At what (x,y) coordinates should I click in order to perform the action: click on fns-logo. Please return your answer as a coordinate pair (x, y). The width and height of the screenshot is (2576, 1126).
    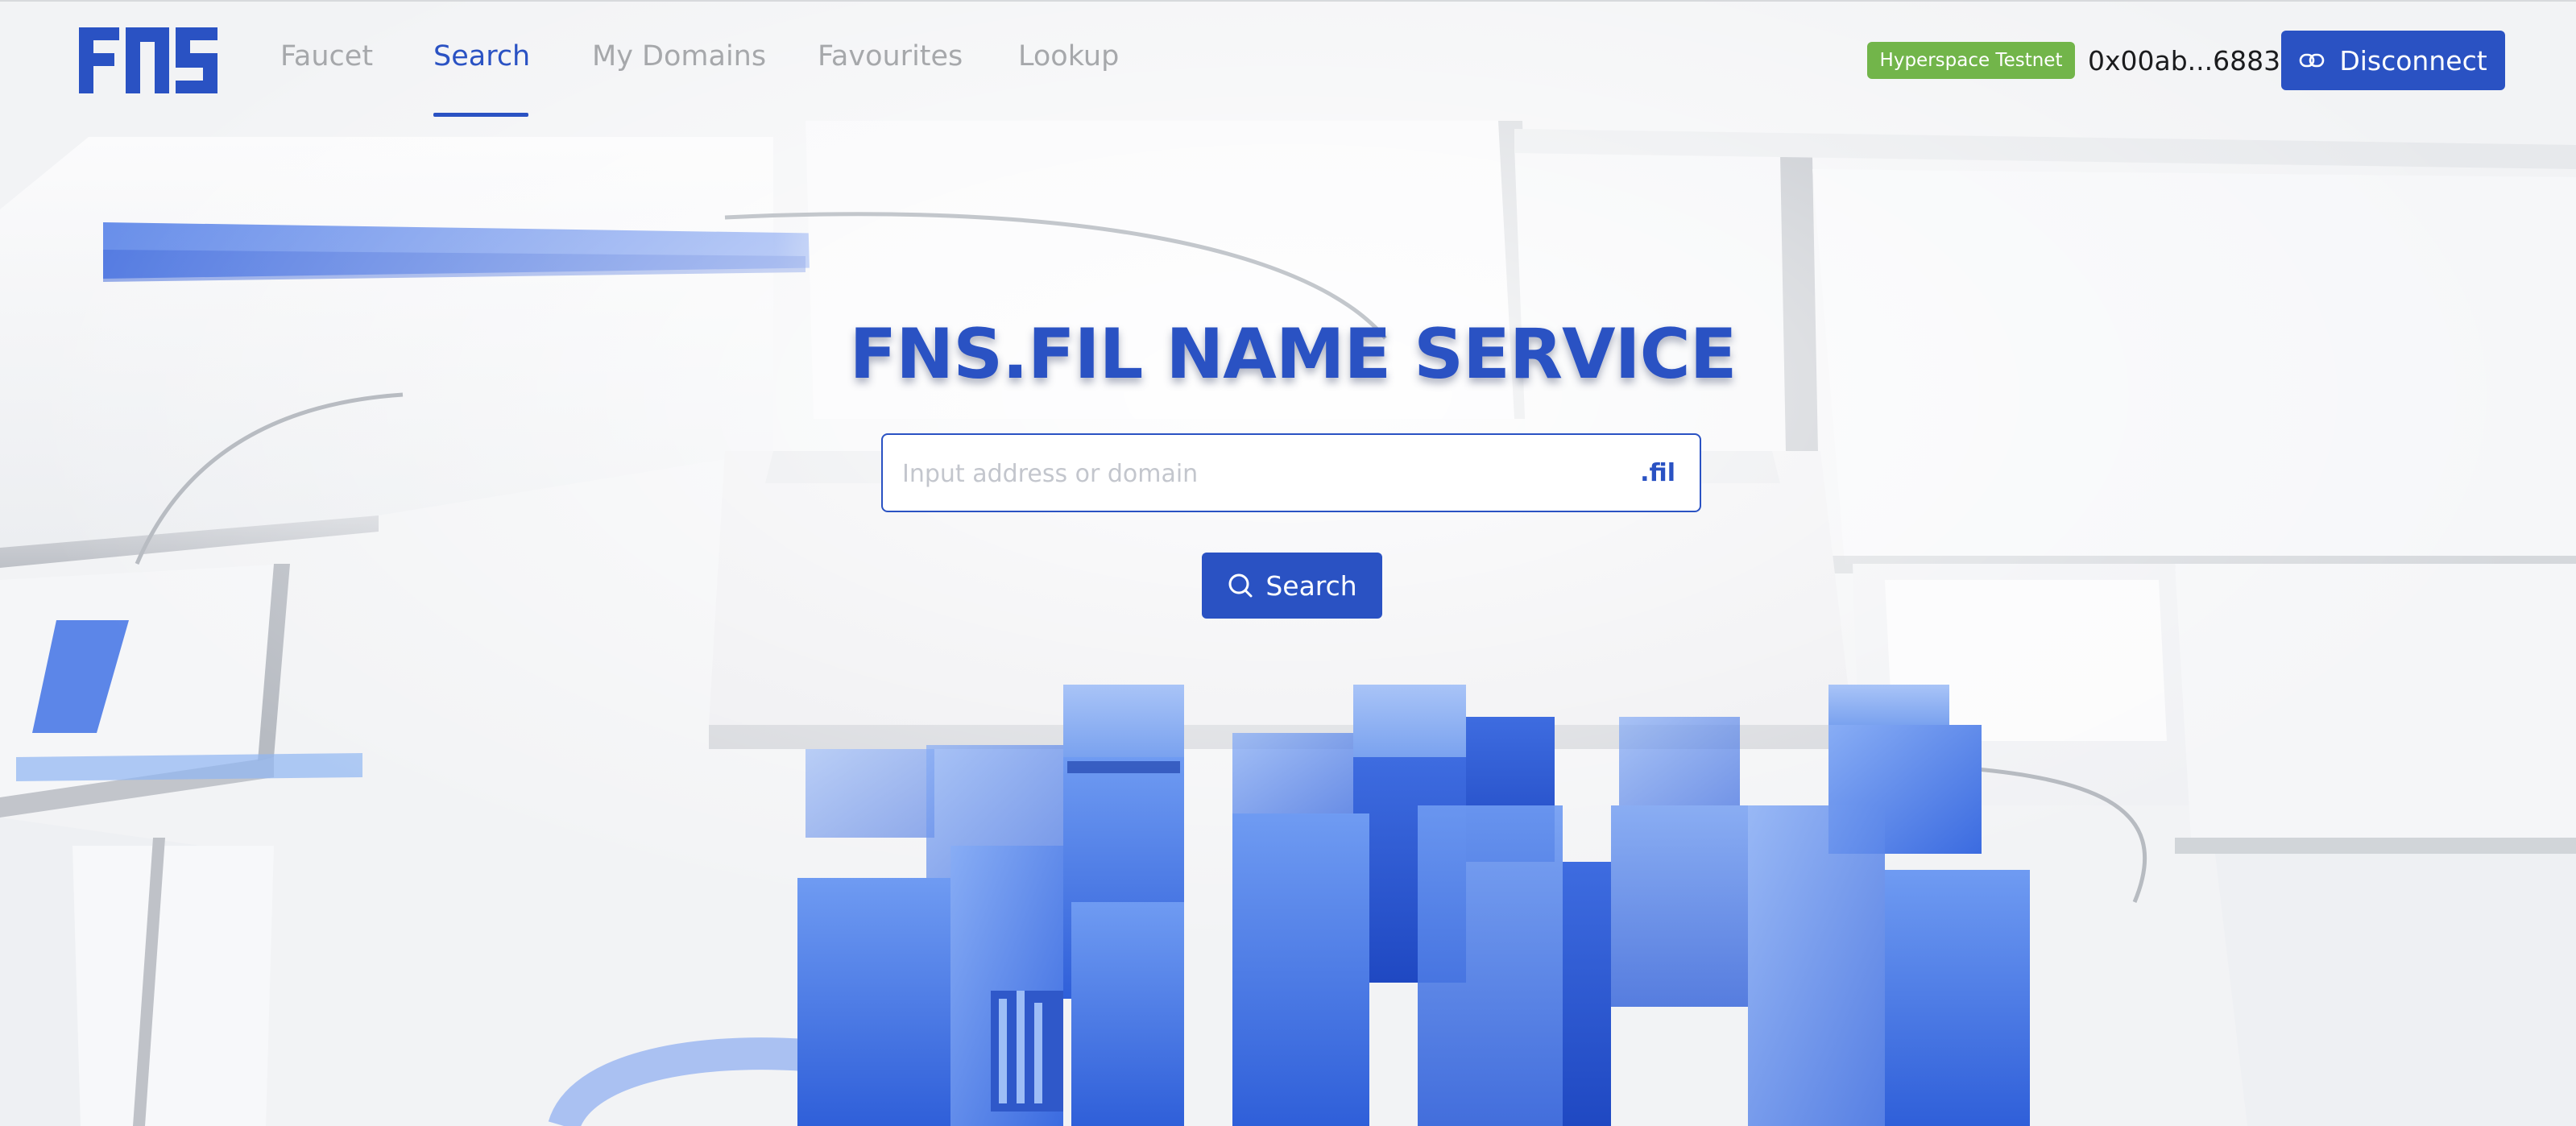
    Looking at the image, I should click on (148, 60).